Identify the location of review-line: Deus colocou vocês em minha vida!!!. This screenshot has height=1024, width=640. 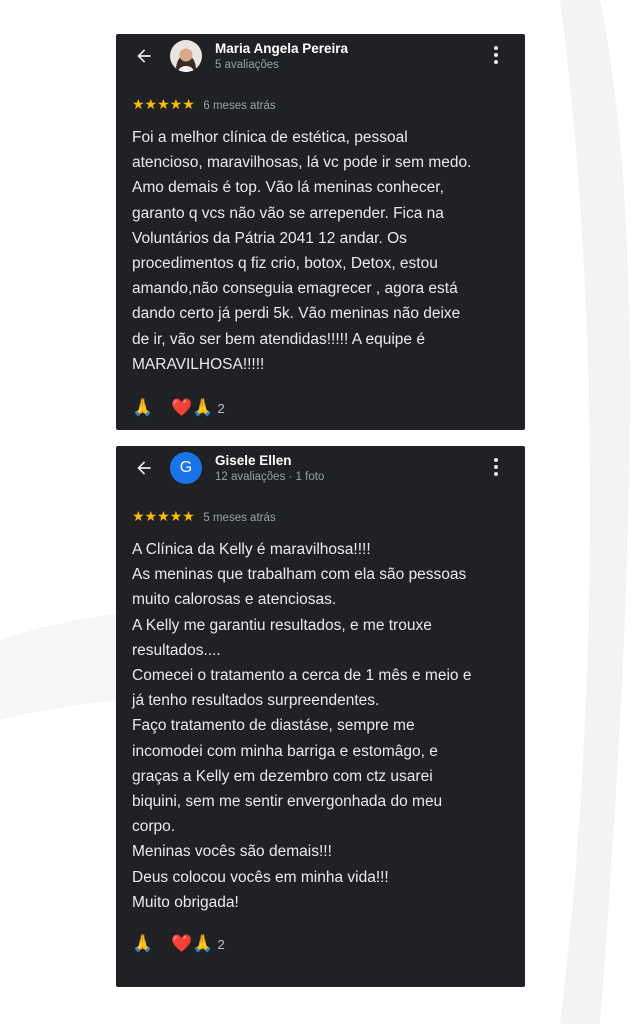
(260, 877).